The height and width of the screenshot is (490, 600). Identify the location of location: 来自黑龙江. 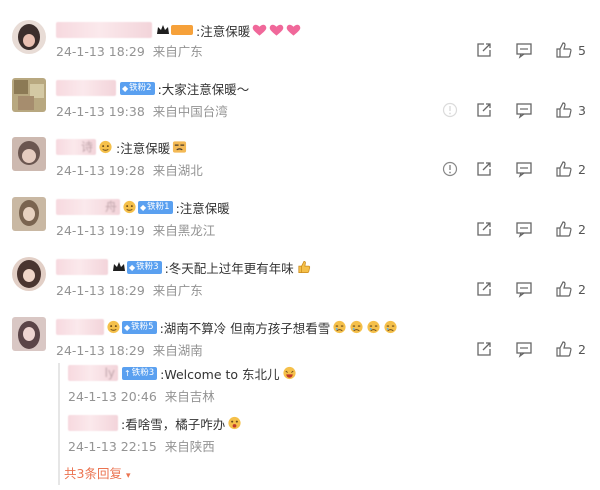
(184, 230).